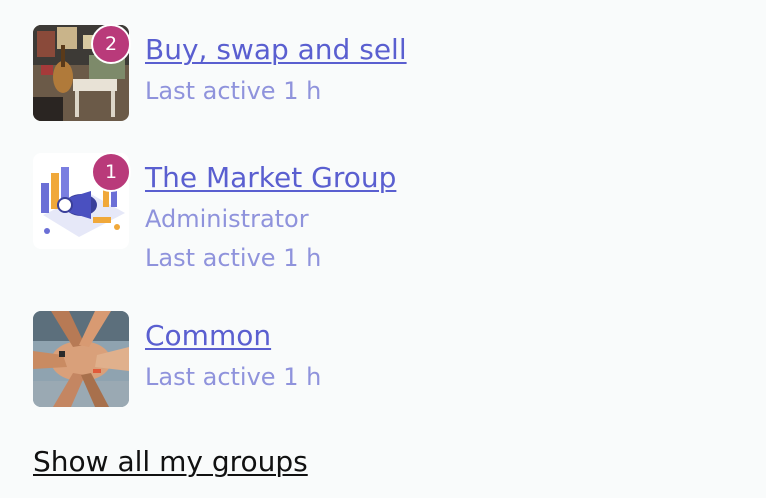  I want to click on group-name-link: Buy, swap and sell, so click(276, 50).